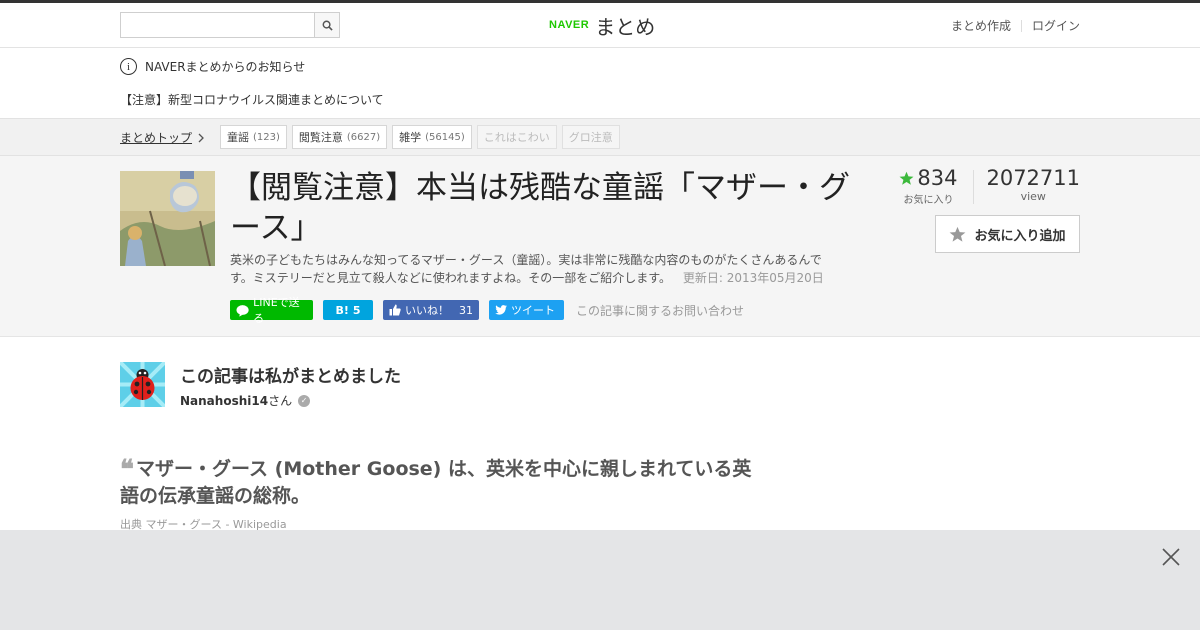 The height and width of the screenshot is (630, 1200). I want to click on quote-mark-icon: ❝, so click(127, 469).